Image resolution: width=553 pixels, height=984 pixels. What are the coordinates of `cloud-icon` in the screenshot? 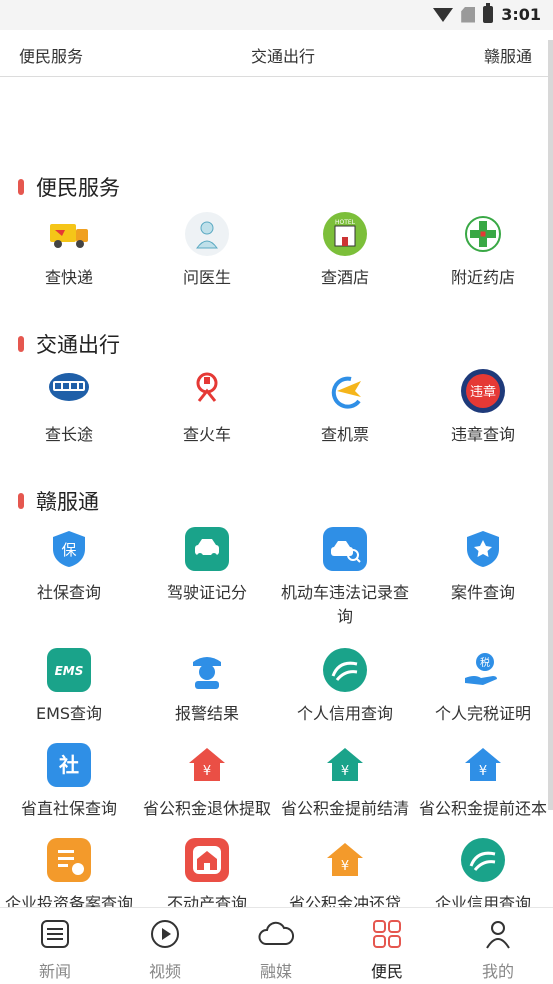 It's located at (276, 933).